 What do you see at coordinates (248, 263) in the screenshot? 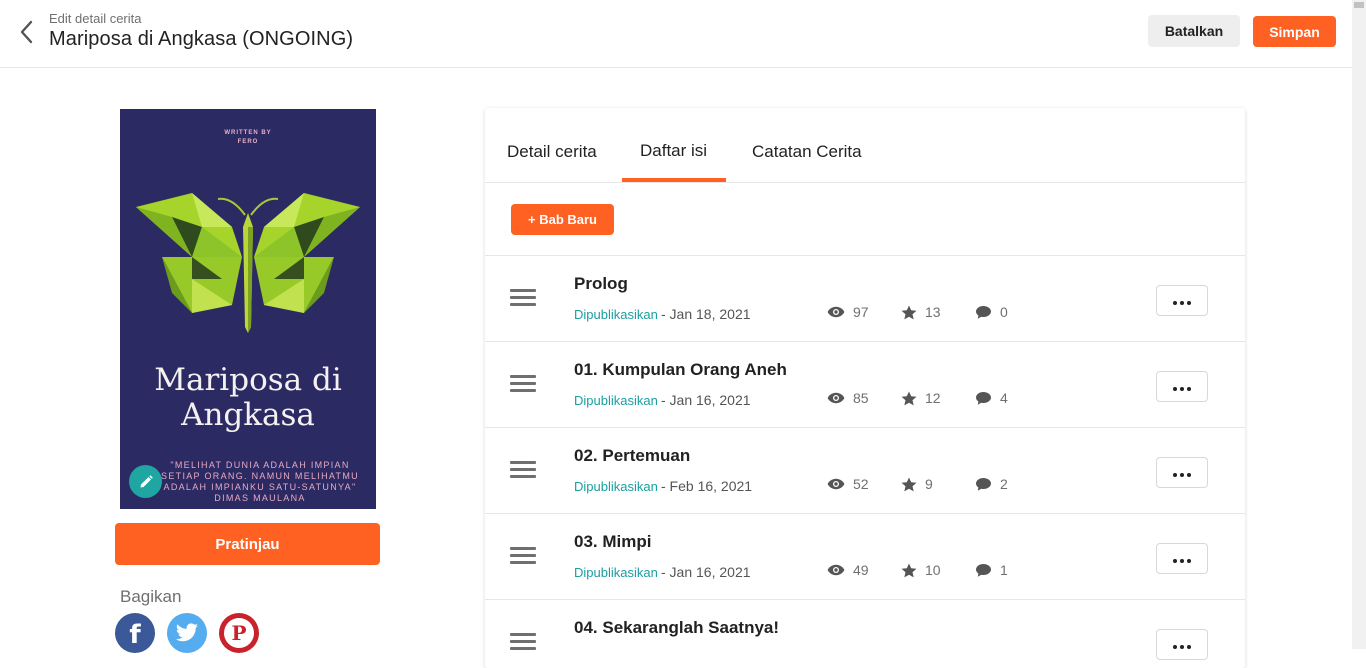
I see `butterfly-illustration` at bounding box center [248, 263].